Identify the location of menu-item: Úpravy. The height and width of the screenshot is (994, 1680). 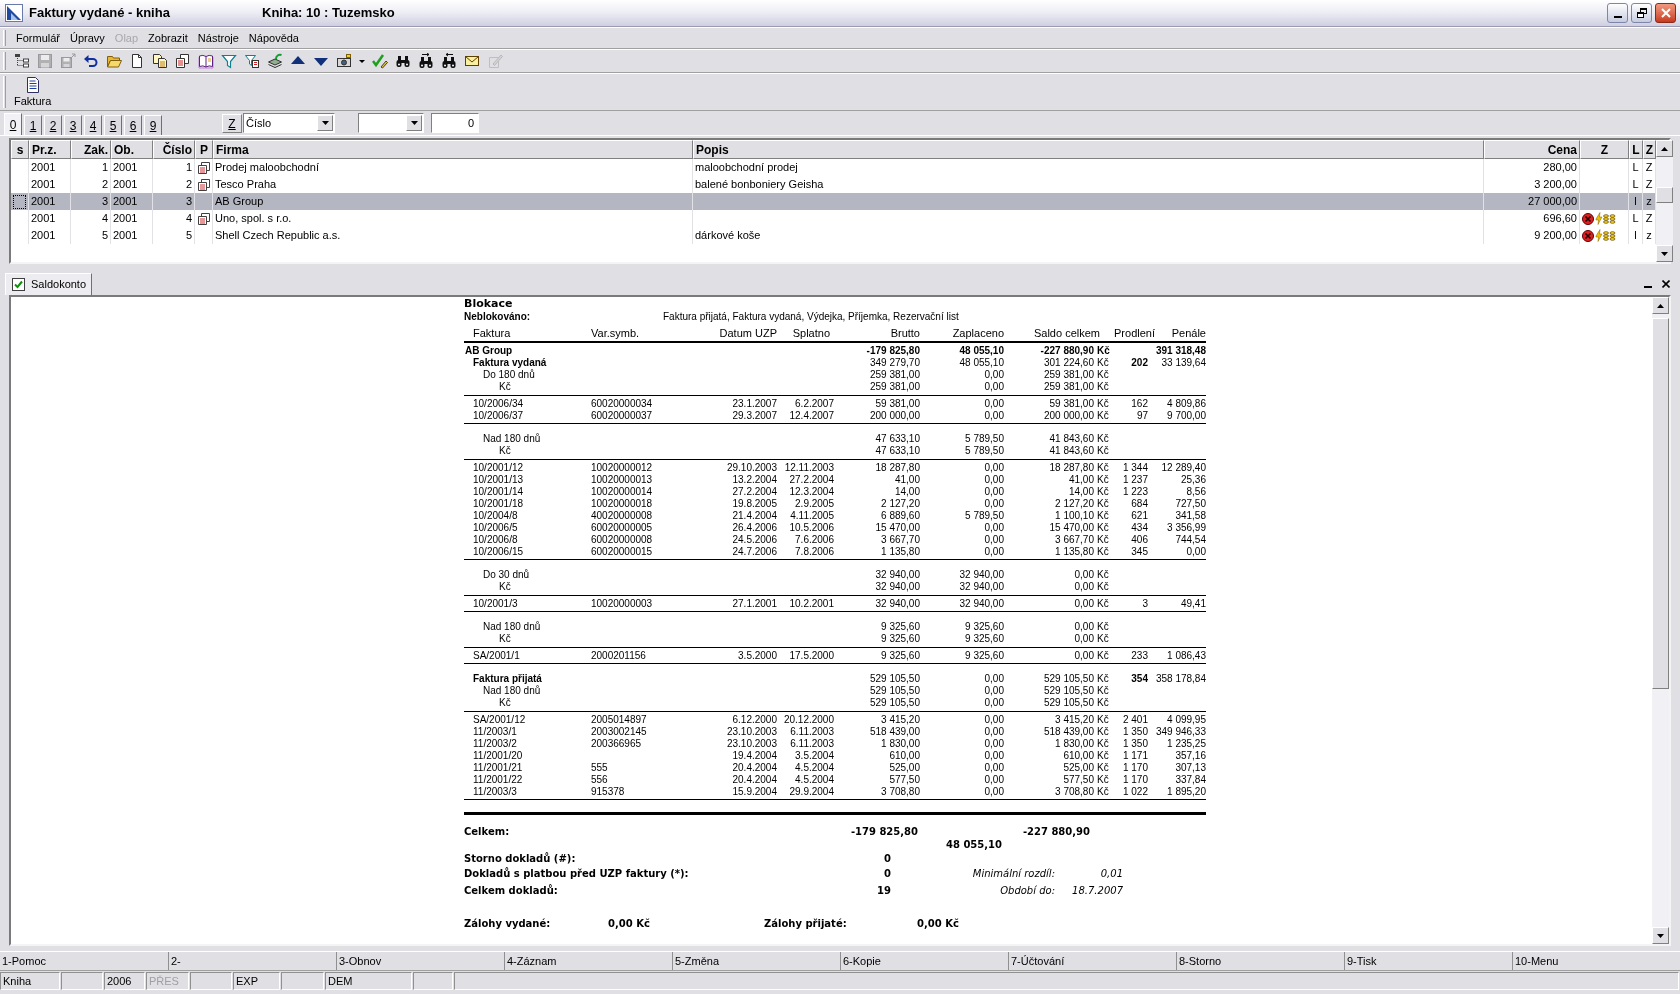
(87, 38).